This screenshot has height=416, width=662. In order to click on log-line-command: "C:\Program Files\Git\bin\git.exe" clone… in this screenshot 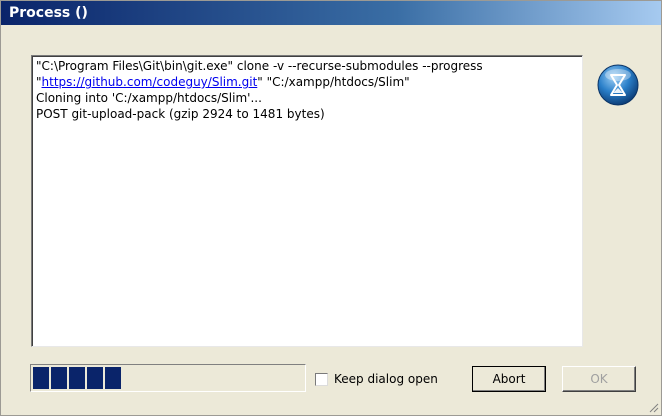, I will do `click(259, 66)`.